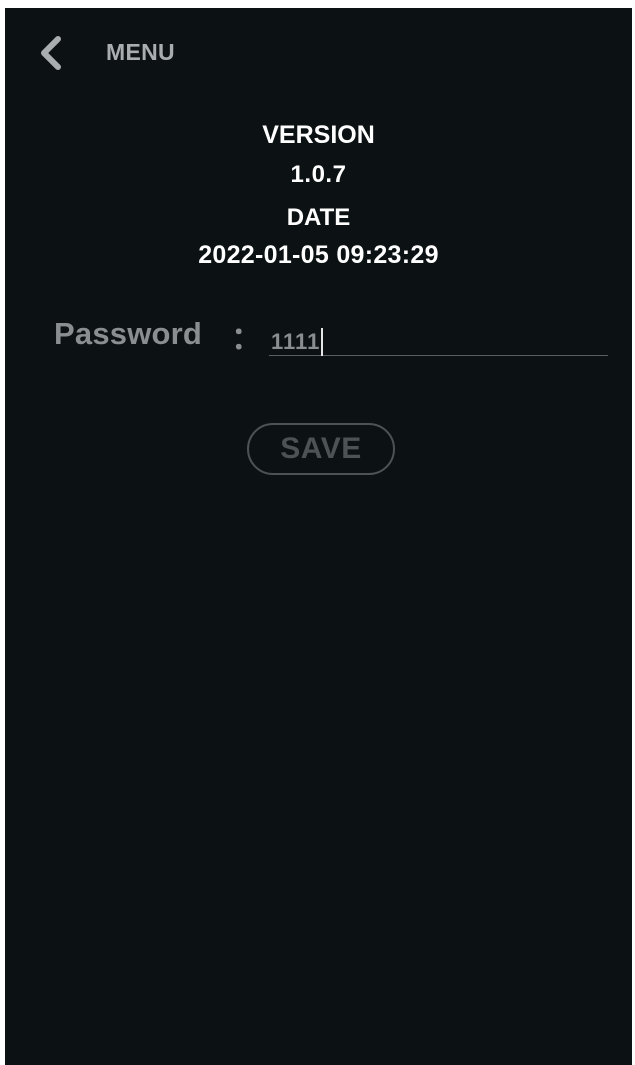 The image size is (635, 1065). I want to click on top-bar: MENU, so click(318, 53).